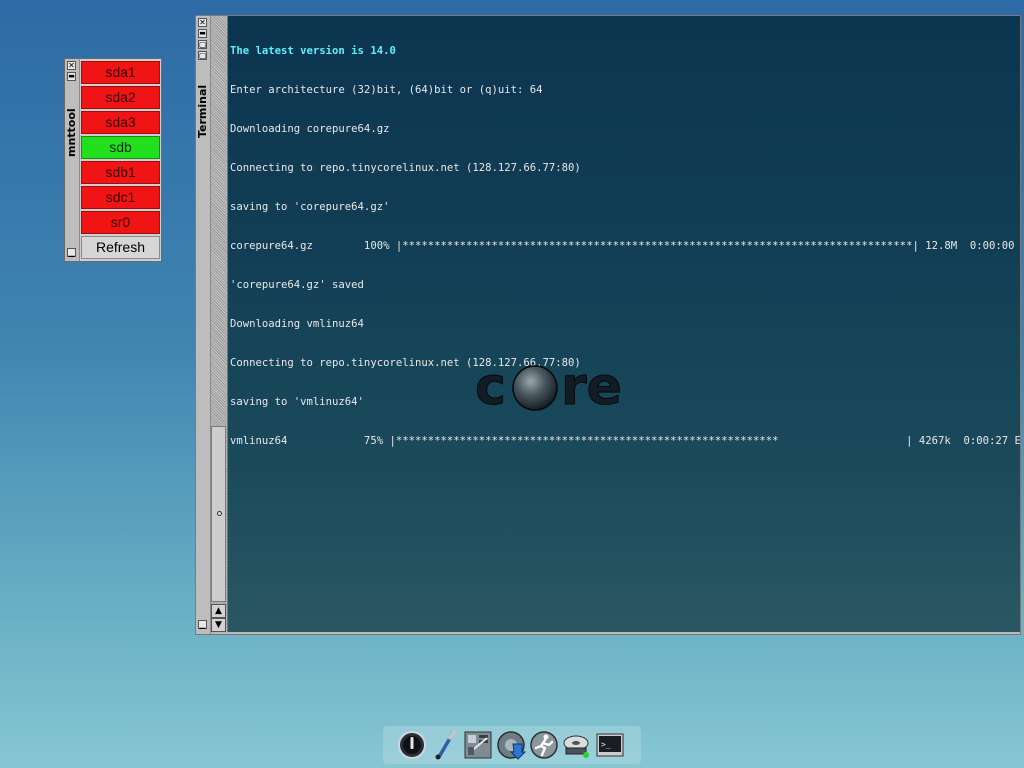 The height and width of the screenshot is (768, 1024). I want to click on terminal-icon: >_, so click(610, 745).